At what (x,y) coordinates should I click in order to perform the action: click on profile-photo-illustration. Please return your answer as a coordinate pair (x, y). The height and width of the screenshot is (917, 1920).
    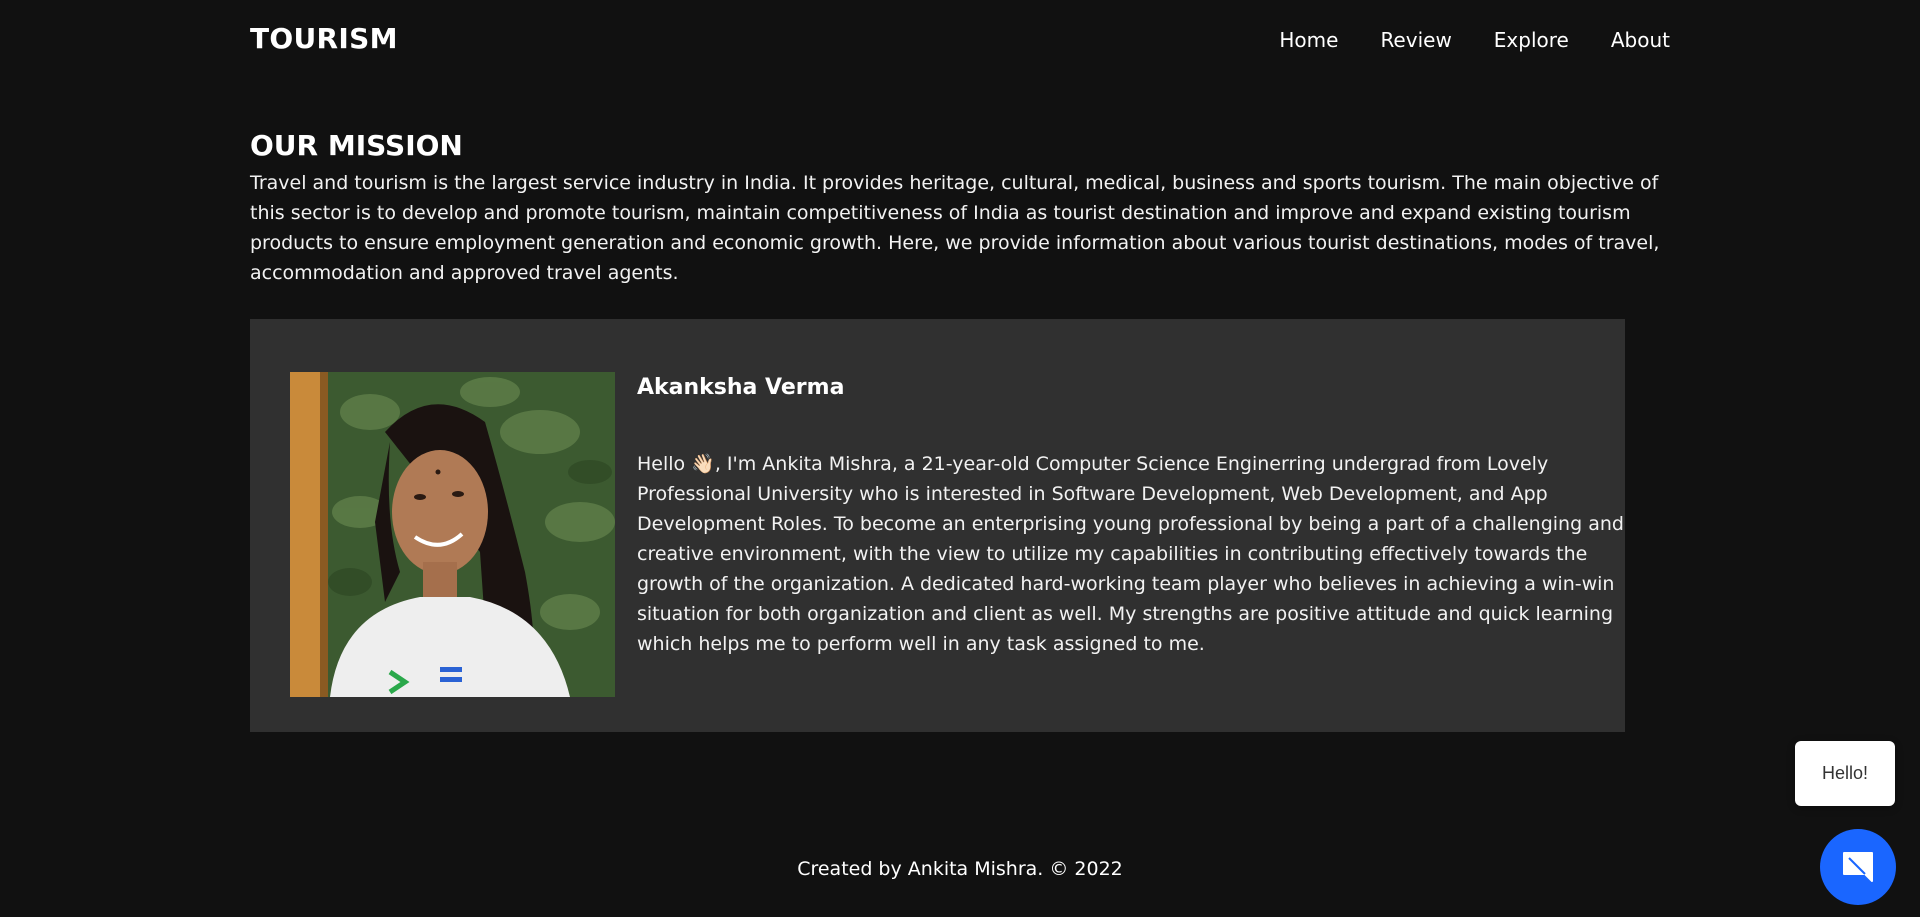
    Looking at the image, I should click on (452, 534).